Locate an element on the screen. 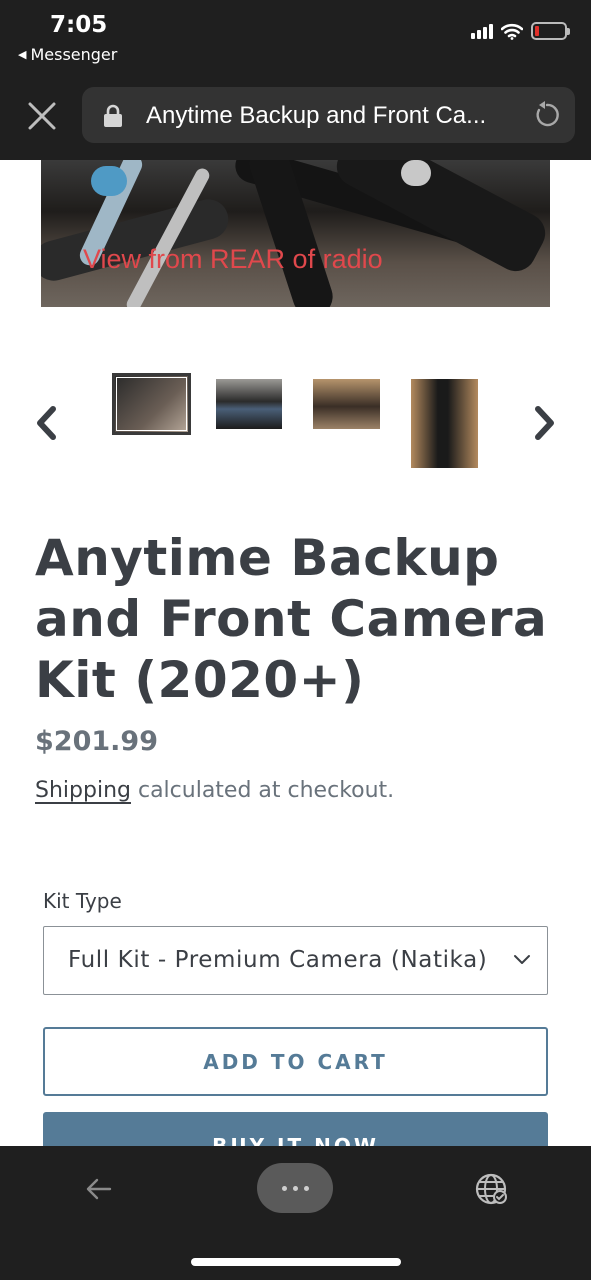  shipping-text: calculated at checkout. is located at coordinates (262, 790).